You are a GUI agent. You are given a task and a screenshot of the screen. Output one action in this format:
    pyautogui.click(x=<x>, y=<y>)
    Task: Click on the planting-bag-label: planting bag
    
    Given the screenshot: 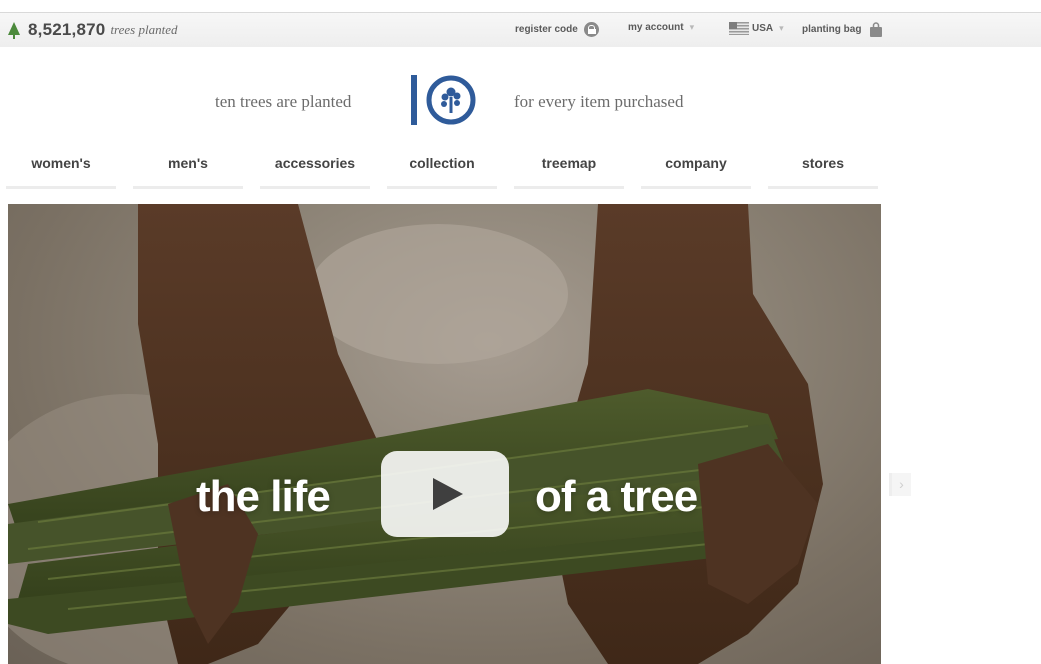 What is the action you would take?
    pyautogui.click(x=832, y=29)
    